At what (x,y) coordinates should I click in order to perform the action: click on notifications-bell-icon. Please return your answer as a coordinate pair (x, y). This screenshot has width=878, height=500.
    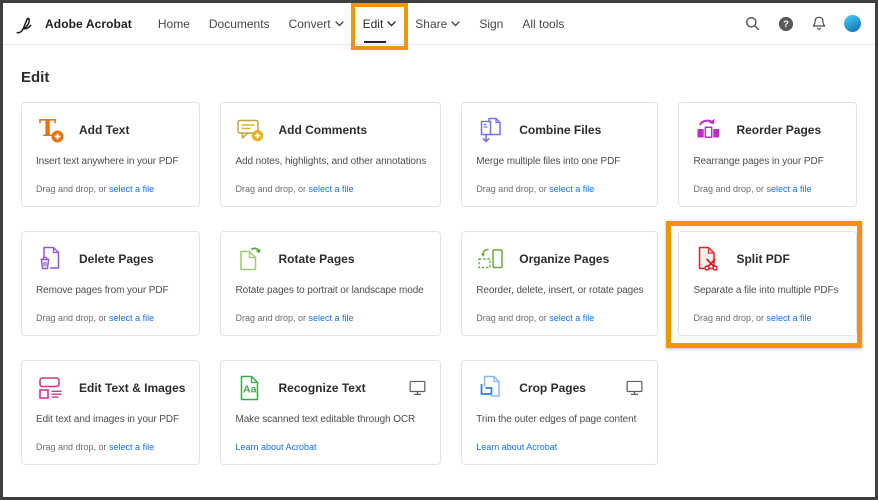
    Looking at the image, I should click on (819, 23).